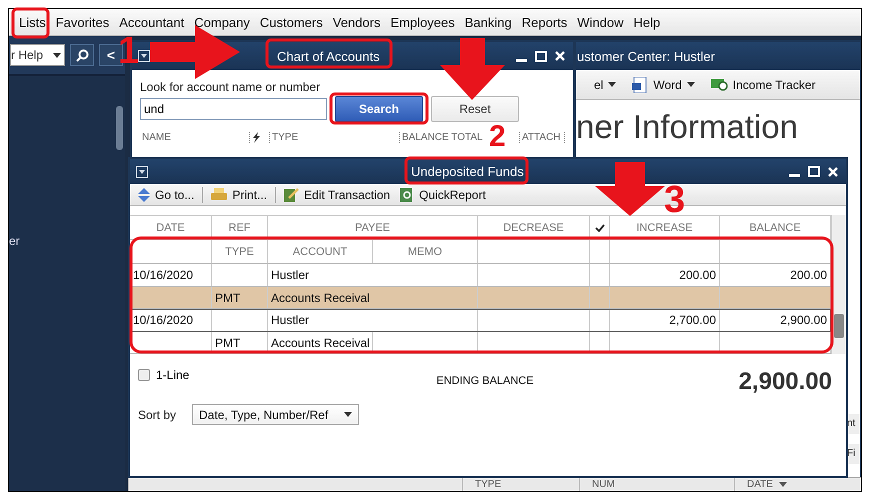  What do you see at coordinates (480, 298) in the screenshot?
I see `transaction-row: PMT Accounts Receival` at bounding box center [480, 298].